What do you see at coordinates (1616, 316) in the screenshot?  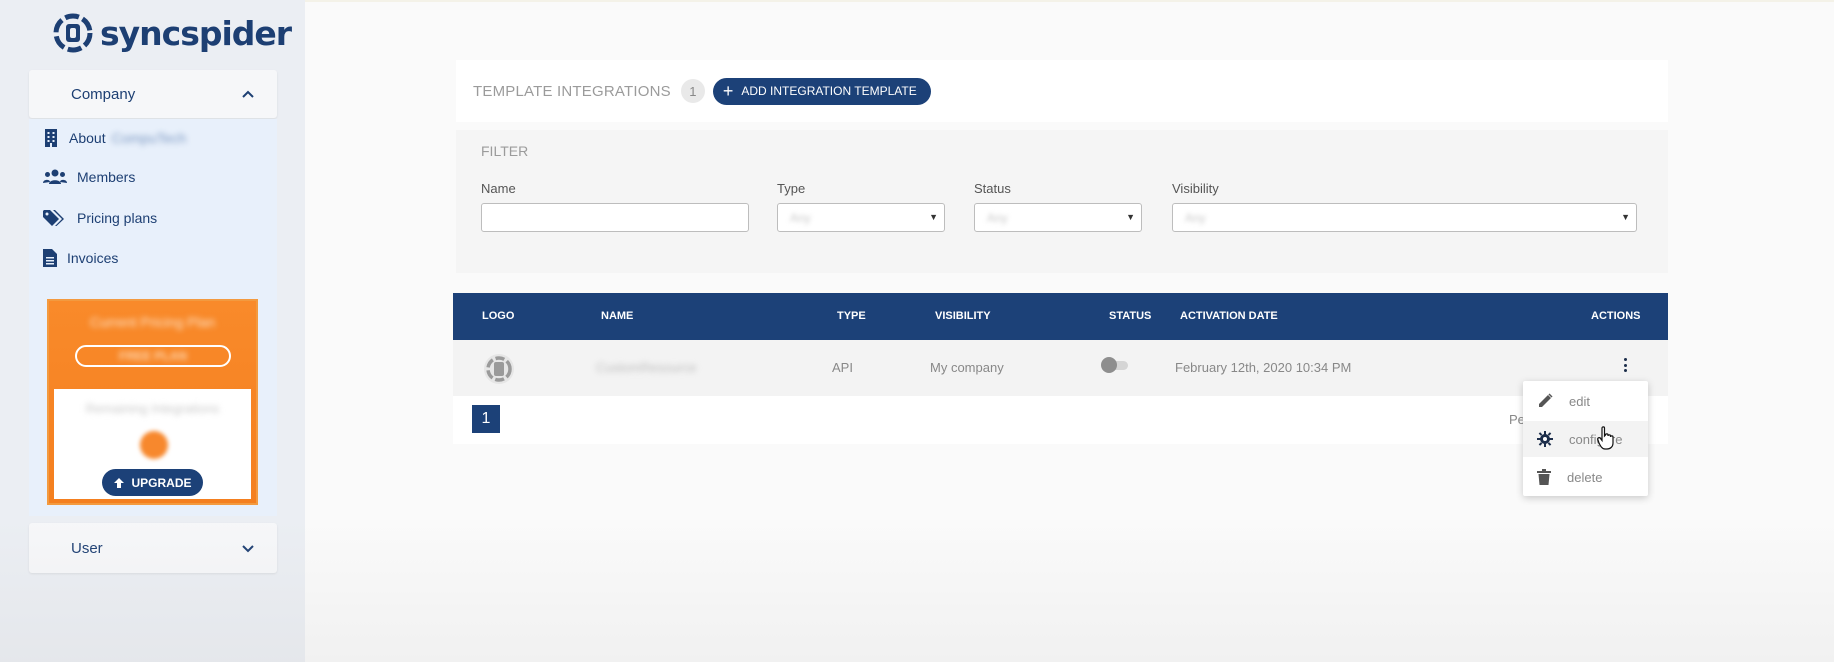 I see `col-actions: ACTIONS` at bounding box center [1616, 316].